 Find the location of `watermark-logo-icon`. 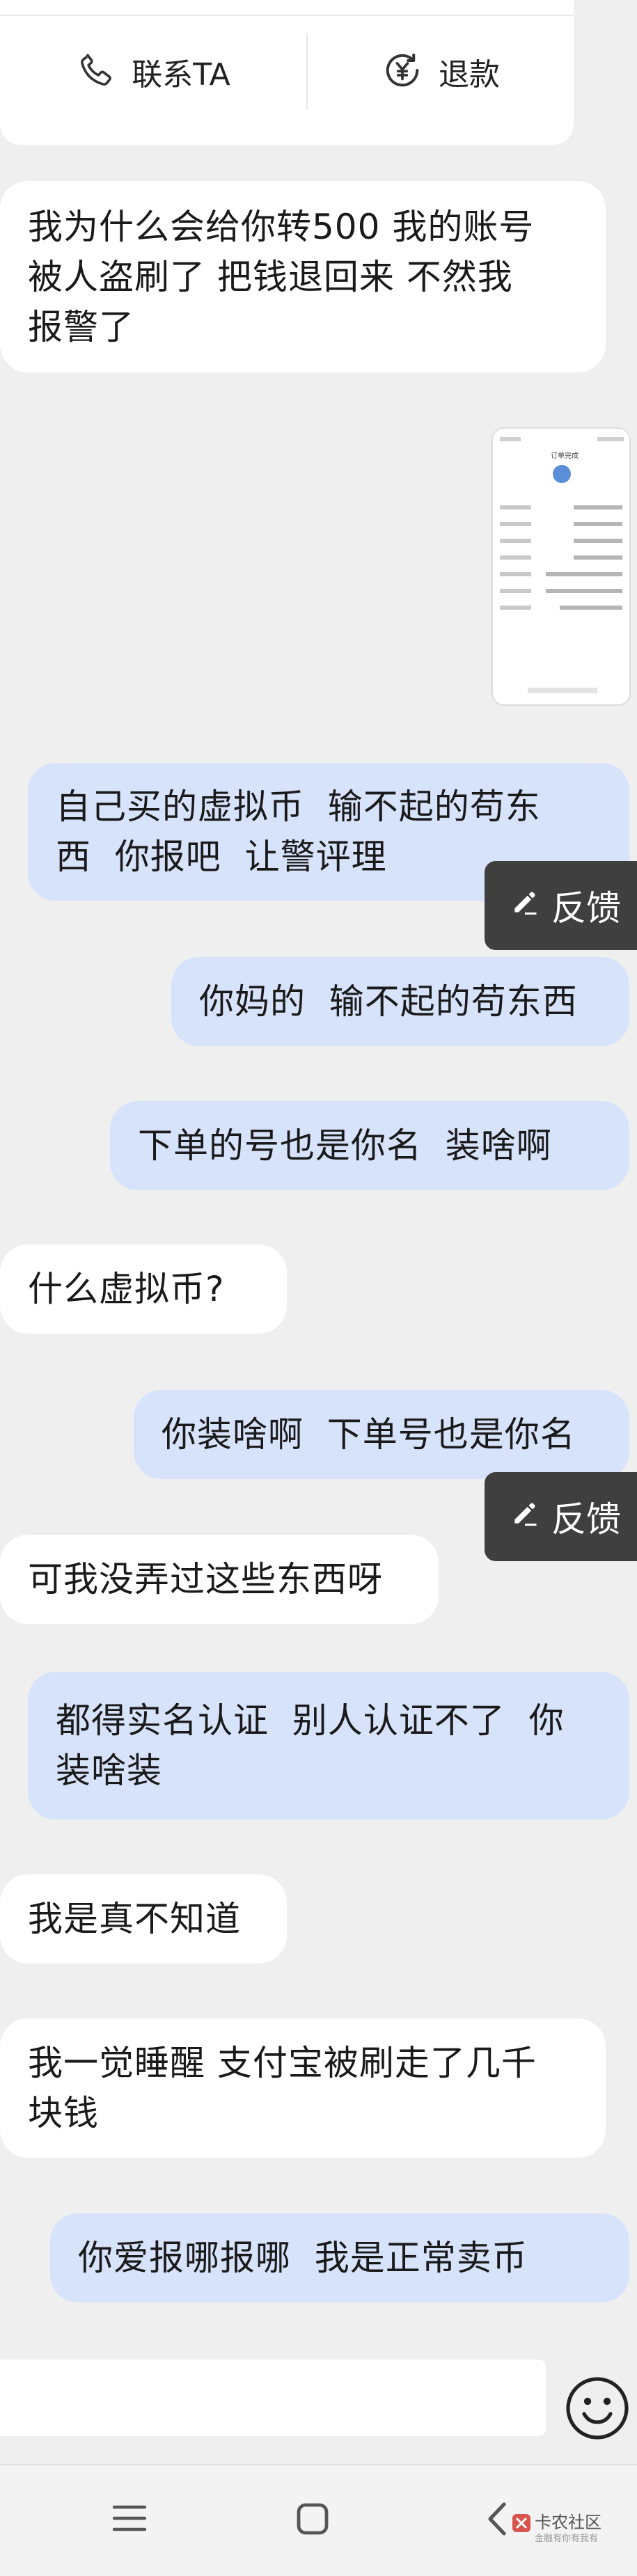

watermark-logo-icon is located at coordinates (521, 2524).